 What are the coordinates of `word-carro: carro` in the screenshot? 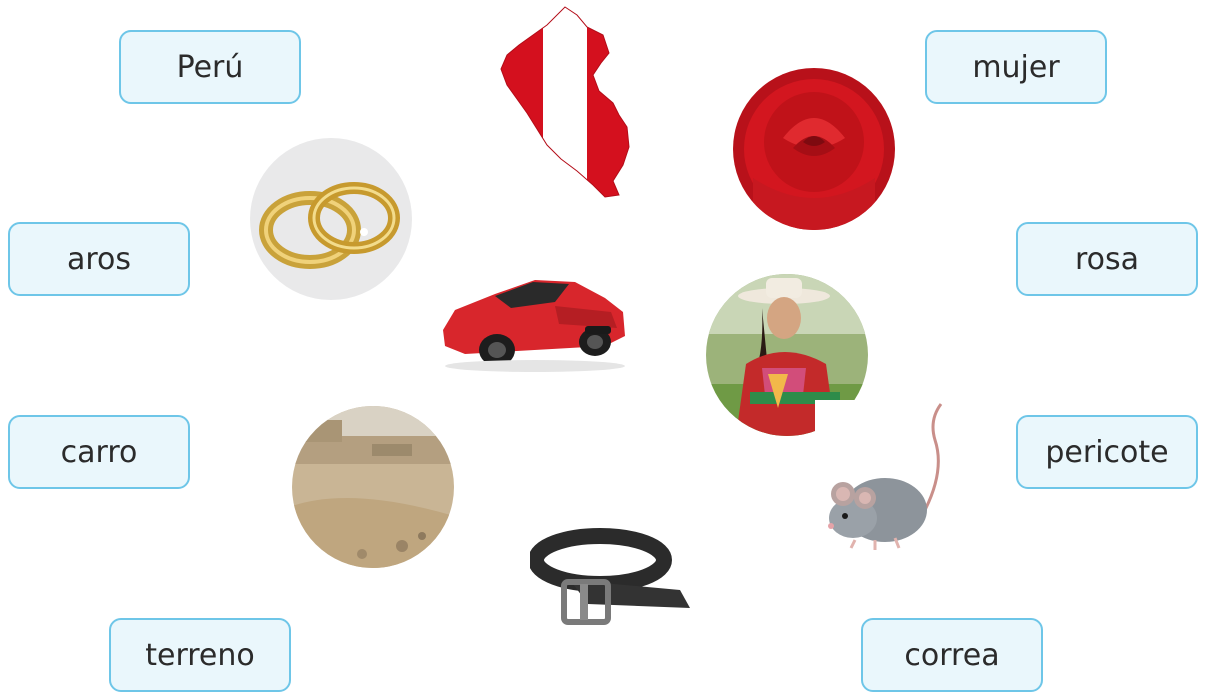 It's located at (99, 452).